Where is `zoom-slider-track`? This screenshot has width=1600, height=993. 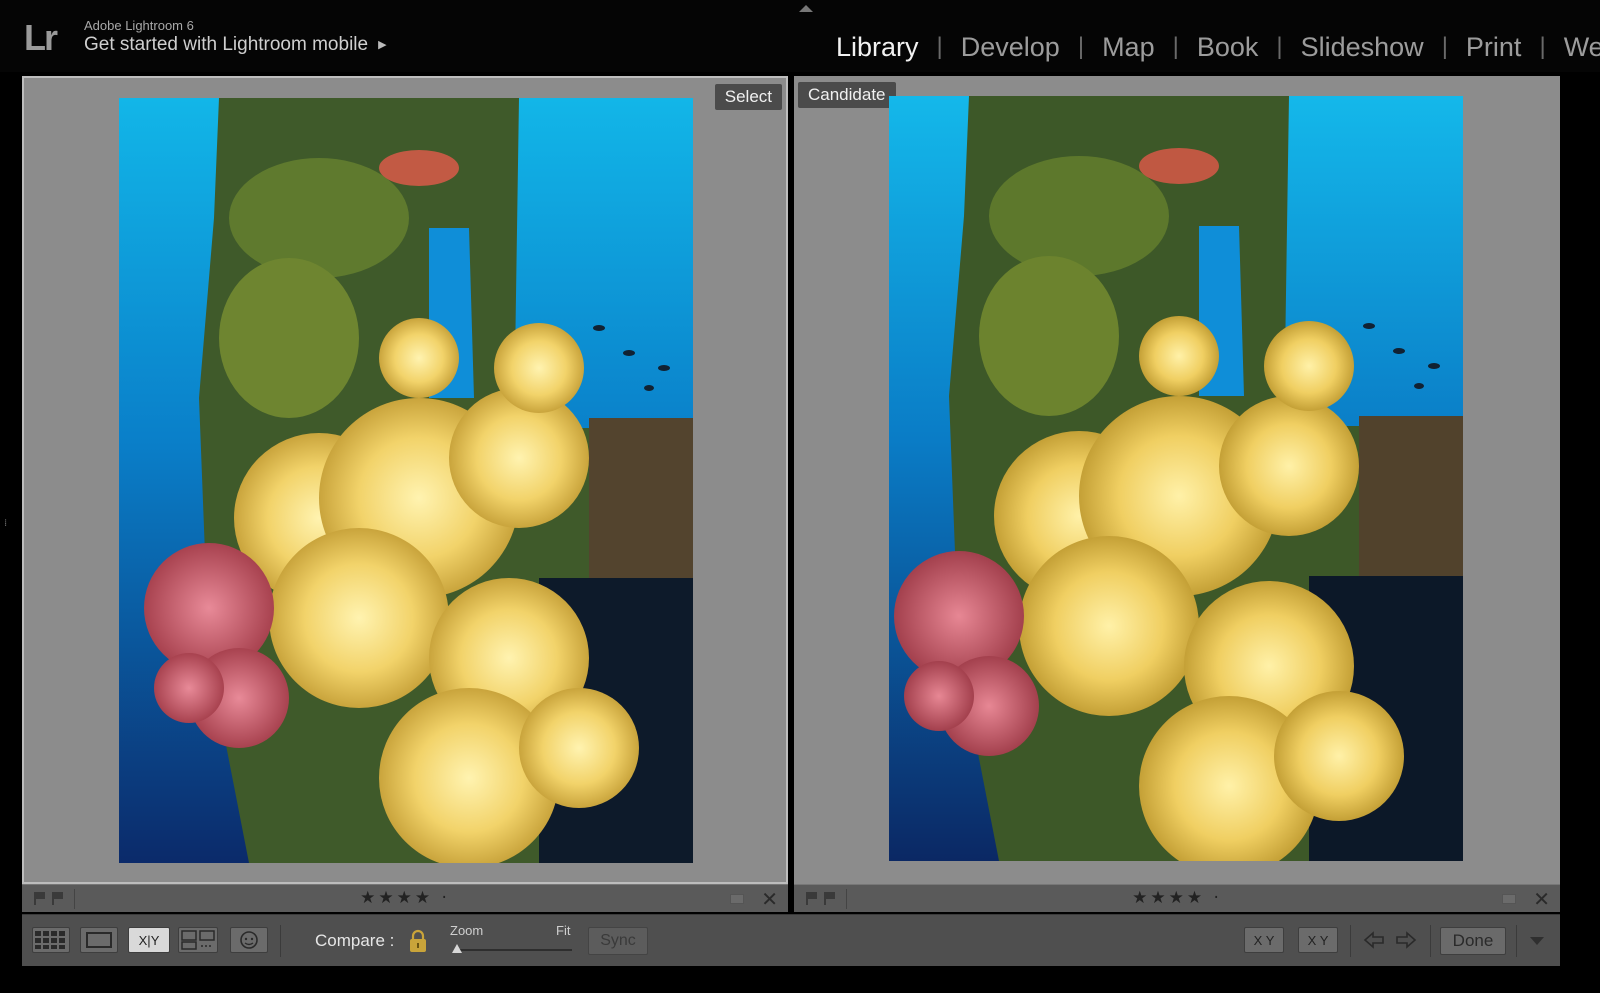 zoom-slider-track is located at coordinates (513, 950).